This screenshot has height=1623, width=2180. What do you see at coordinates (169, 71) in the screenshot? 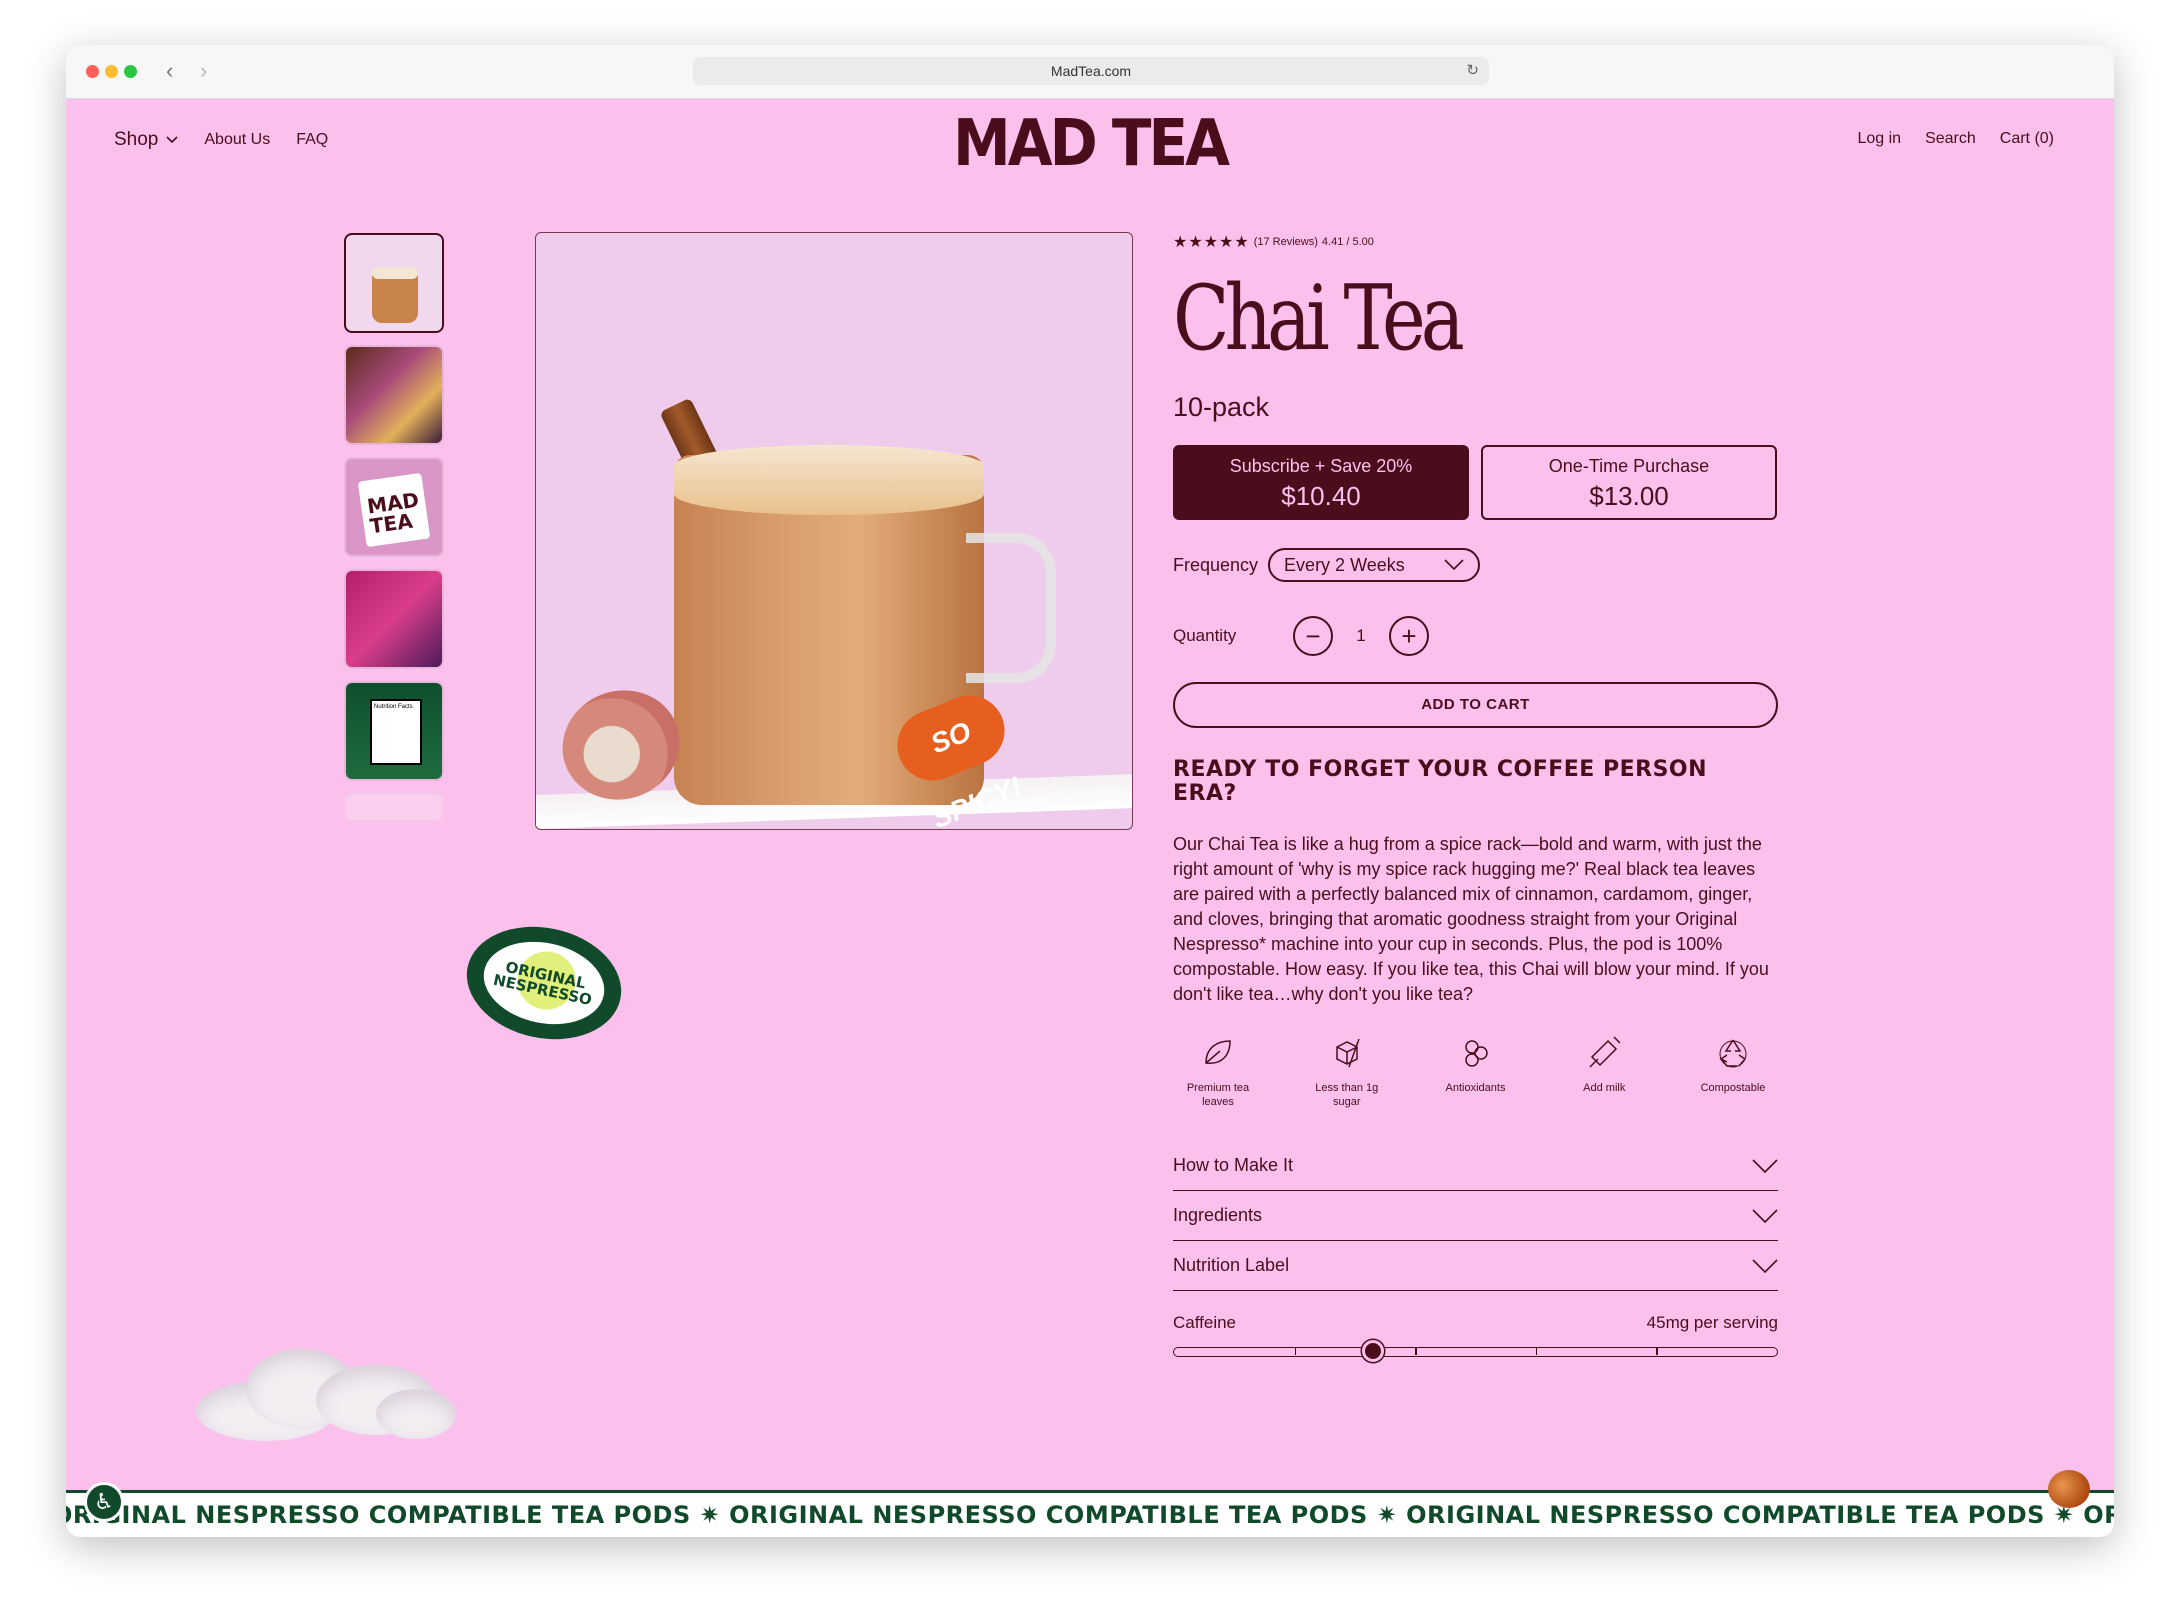
I see `back-arrow-icon: ‹` at bounding box center [169, 71].